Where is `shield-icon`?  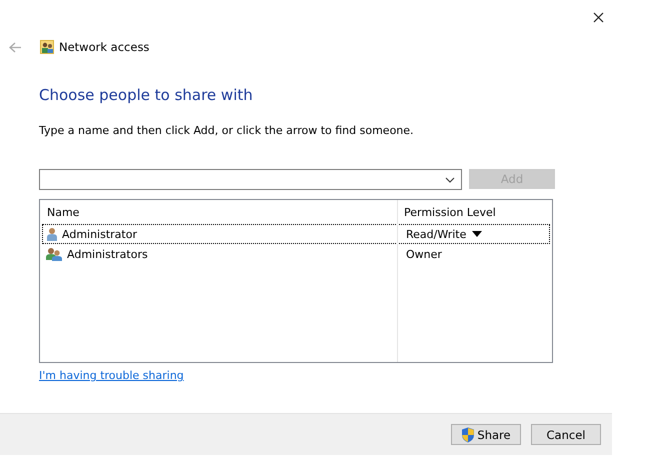
shield-icon is located at coordinates (468, 434).